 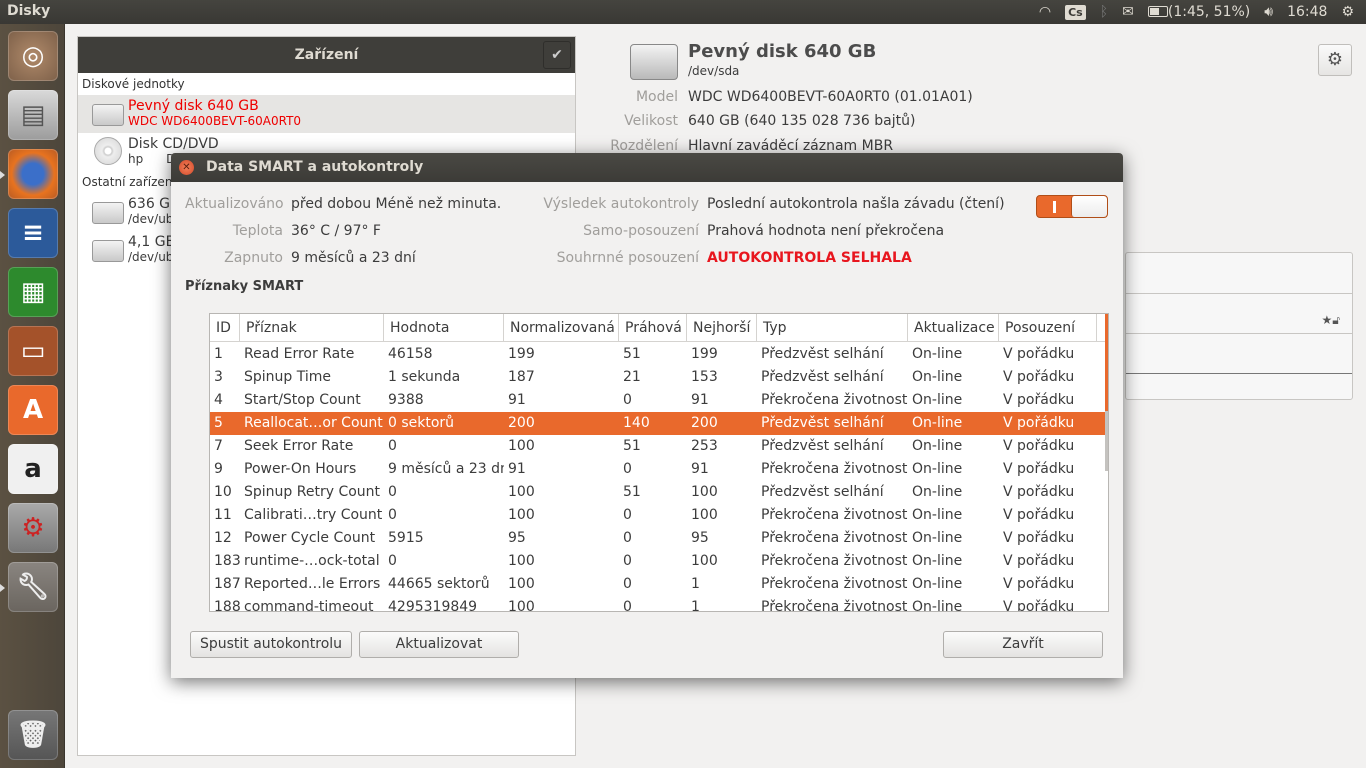 What do you see at coordinates (218, 446) in the screenshot?
I see `cell-id: 7` at bounding box center [218, 446].